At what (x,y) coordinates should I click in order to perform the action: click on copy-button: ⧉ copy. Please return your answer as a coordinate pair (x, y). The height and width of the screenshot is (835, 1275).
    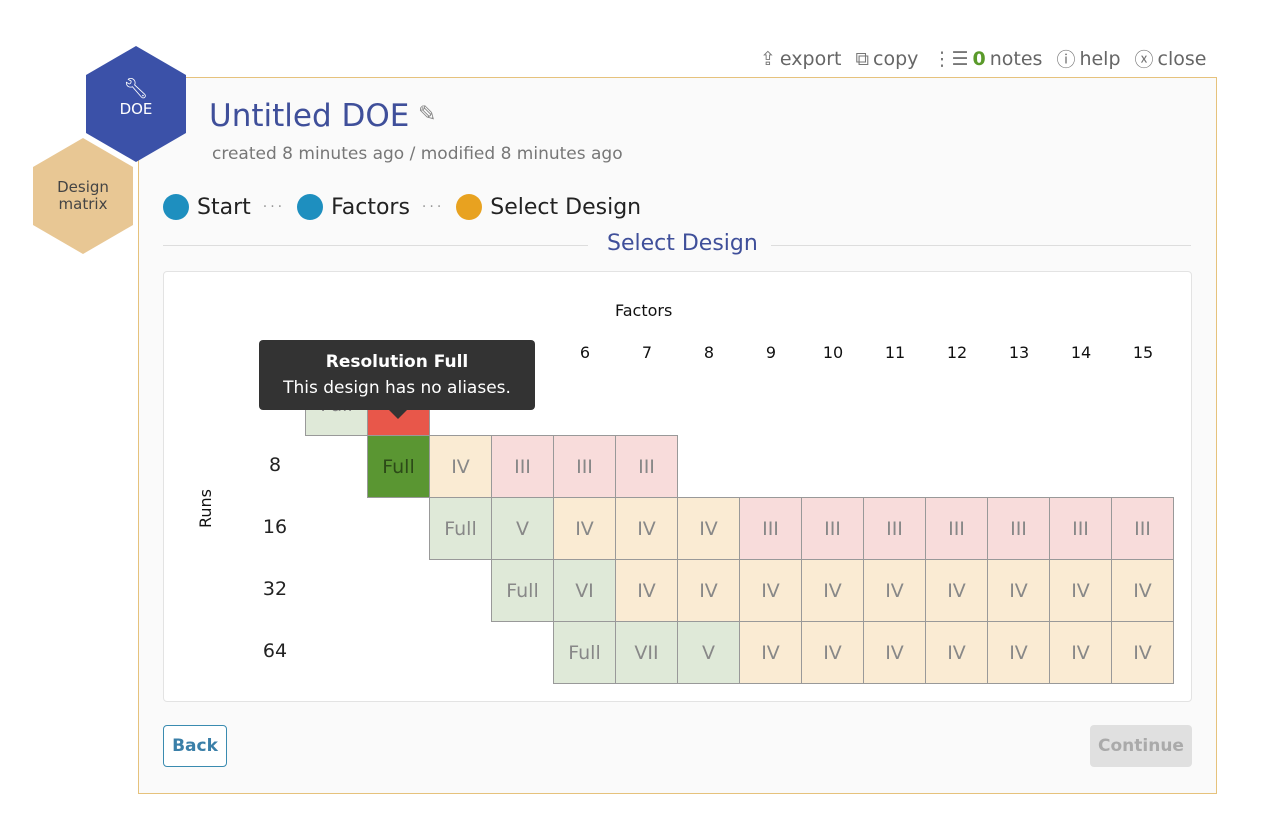
    Looking at the image, I should click on (886, 59).